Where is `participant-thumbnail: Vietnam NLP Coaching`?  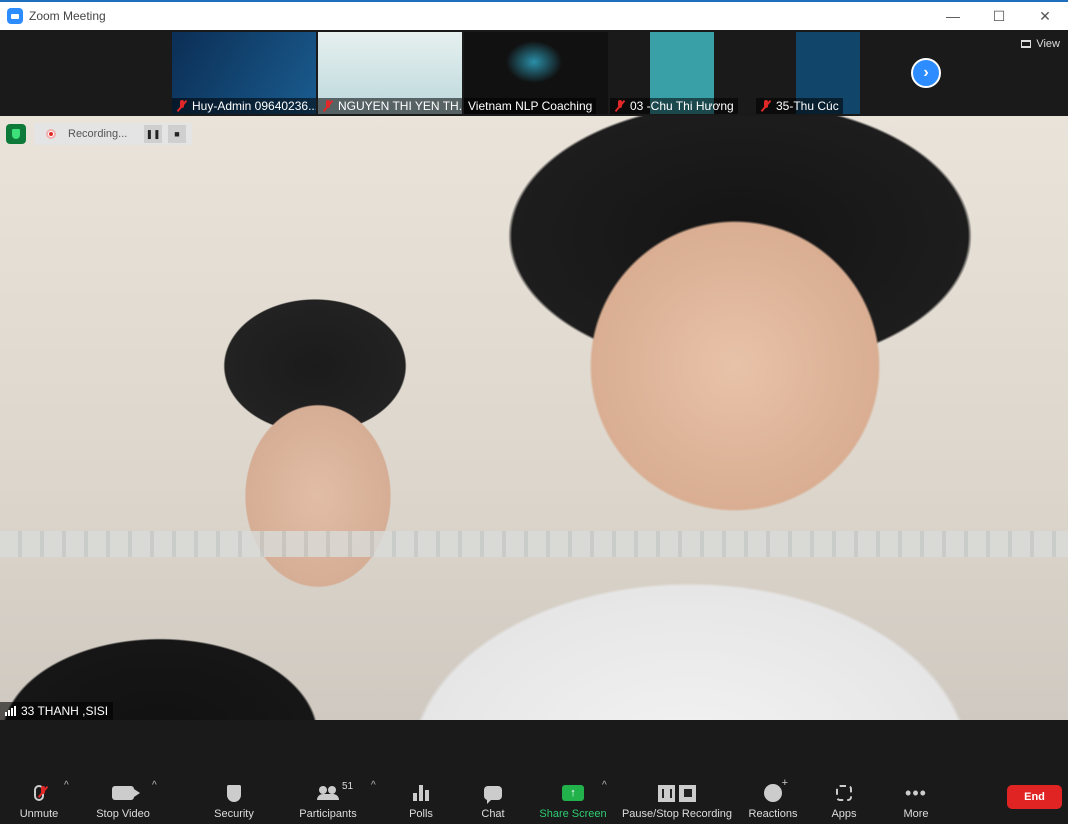
participant-thumbnail: Vietnam NLP Coaching is located at coordinates (536, 73).